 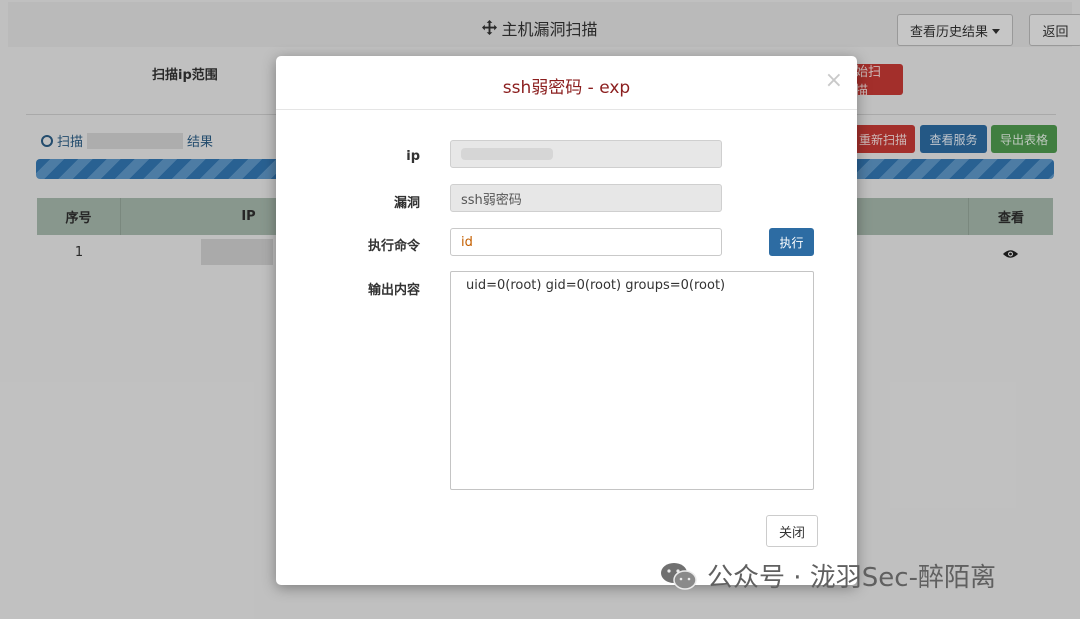 I want to click on close-button: 关闭, so click(x=792, y=531).